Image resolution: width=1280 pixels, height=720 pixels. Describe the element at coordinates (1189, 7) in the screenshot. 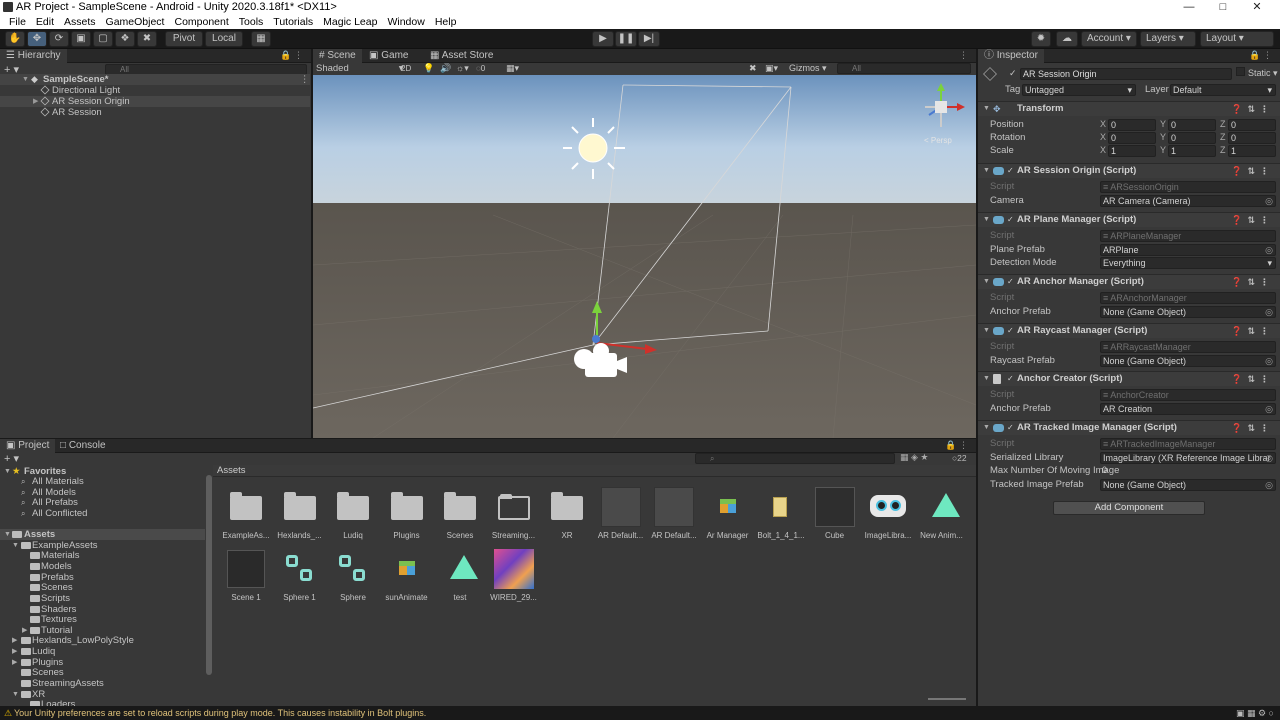

I see `minimize-button: —` at that location.